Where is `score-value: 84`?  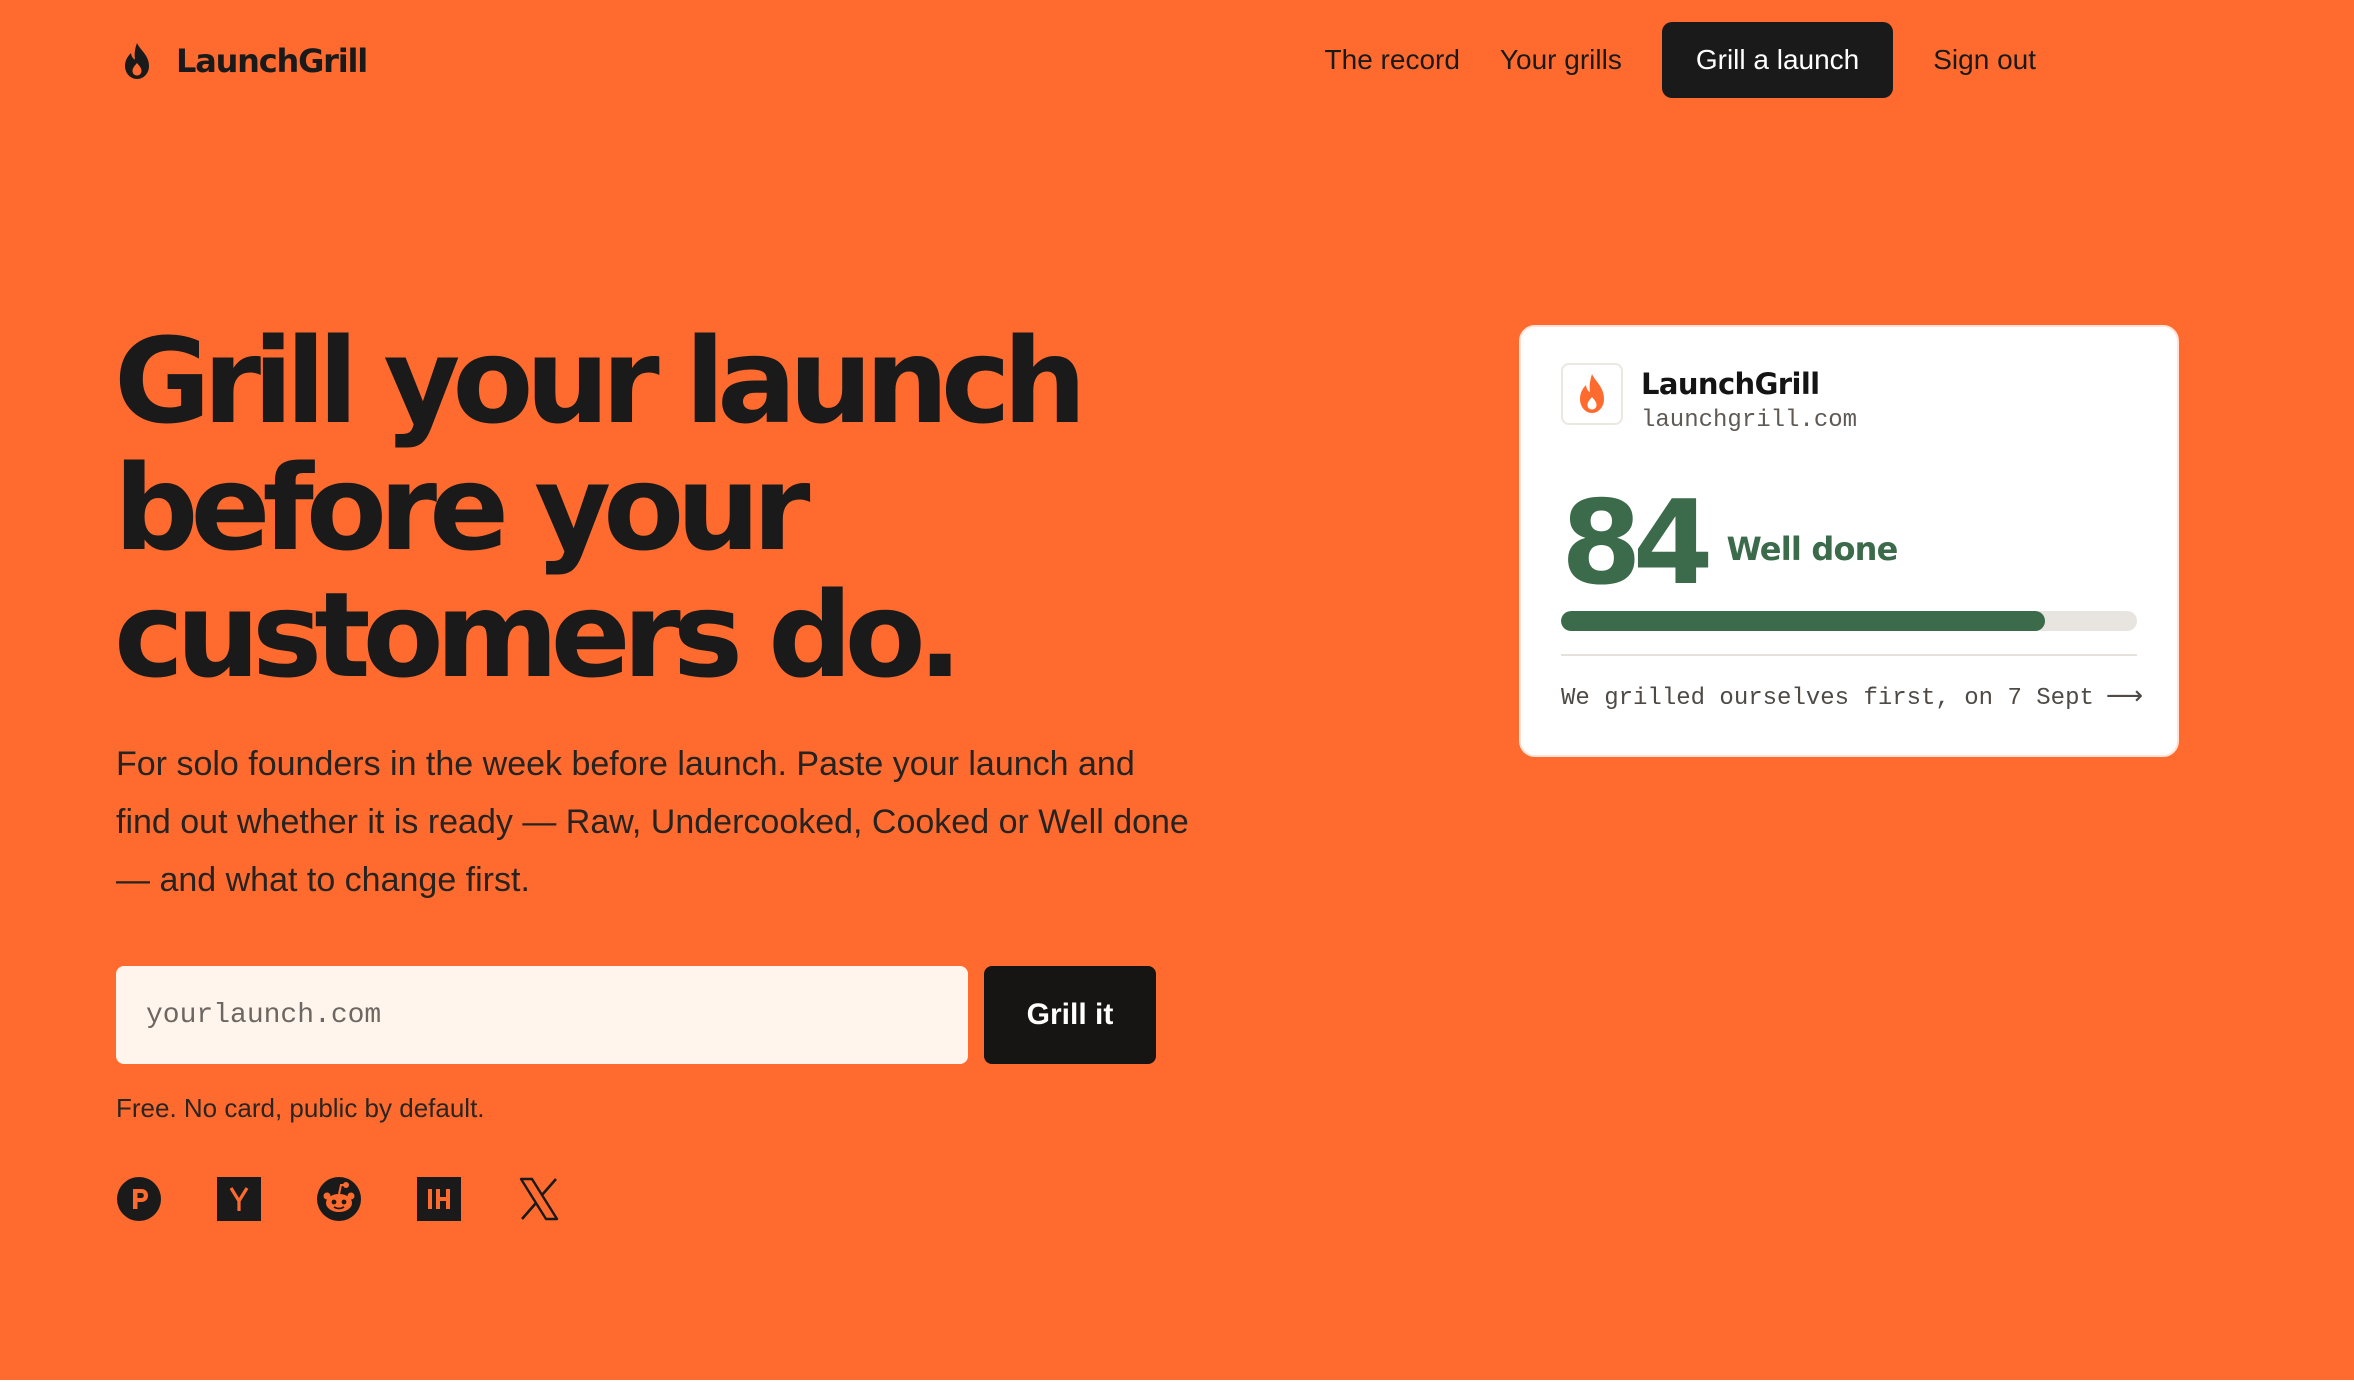
score-value: 84 is located at coordinates (1637, 543).